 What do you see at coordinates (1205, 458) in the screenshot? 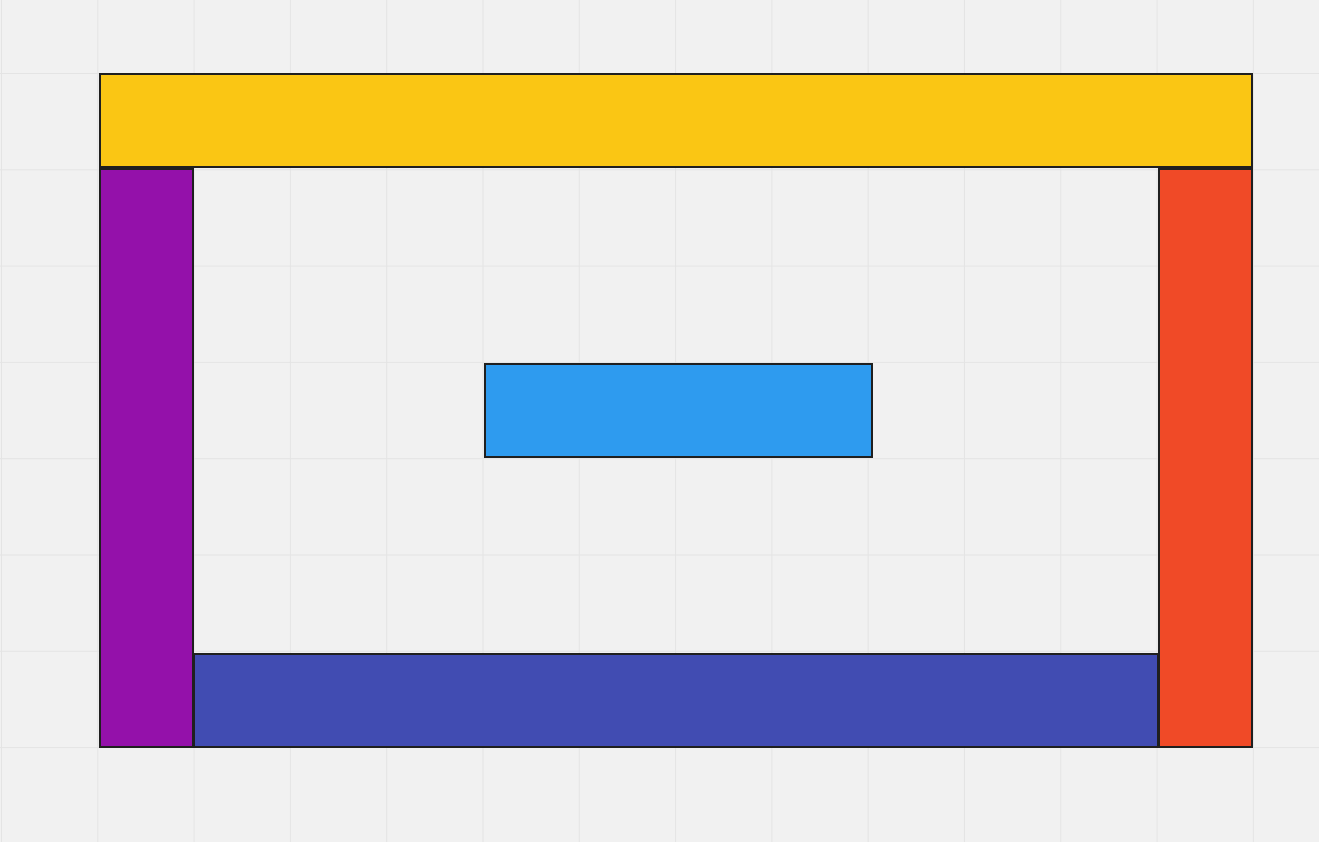
I see `red-rectangle` at bounding box center [1205, 458].